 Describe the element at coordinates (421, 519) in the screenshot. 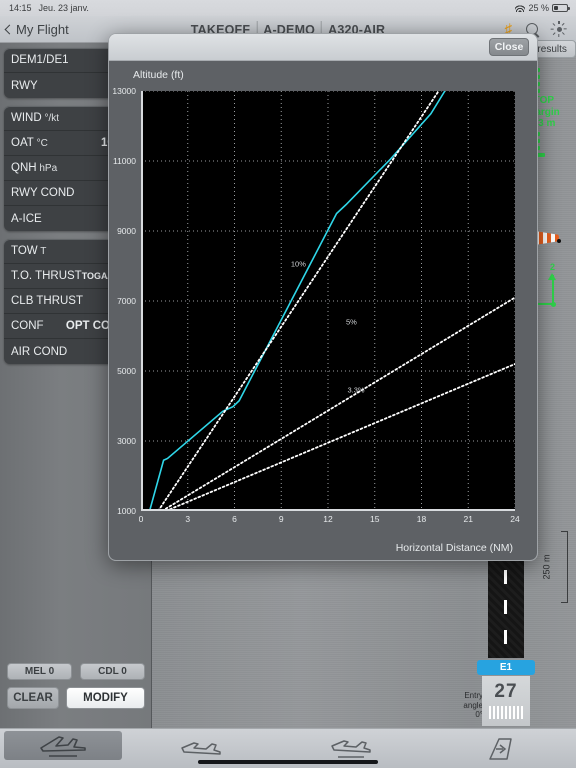

I see `chart-x-tick: 18` at that location.